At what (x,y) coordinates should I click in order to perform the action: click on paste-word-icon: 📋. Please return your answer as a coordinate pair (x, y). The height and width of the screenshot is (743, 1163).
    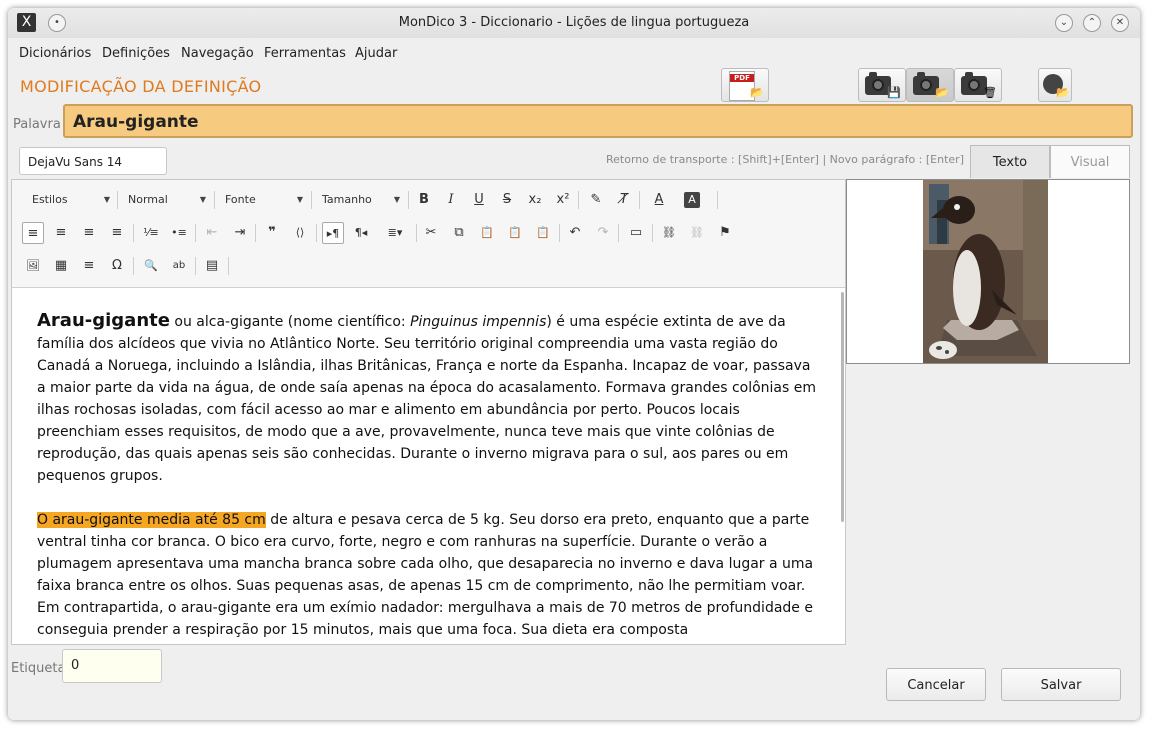
    Looking at the image, I should click on (543, 233).